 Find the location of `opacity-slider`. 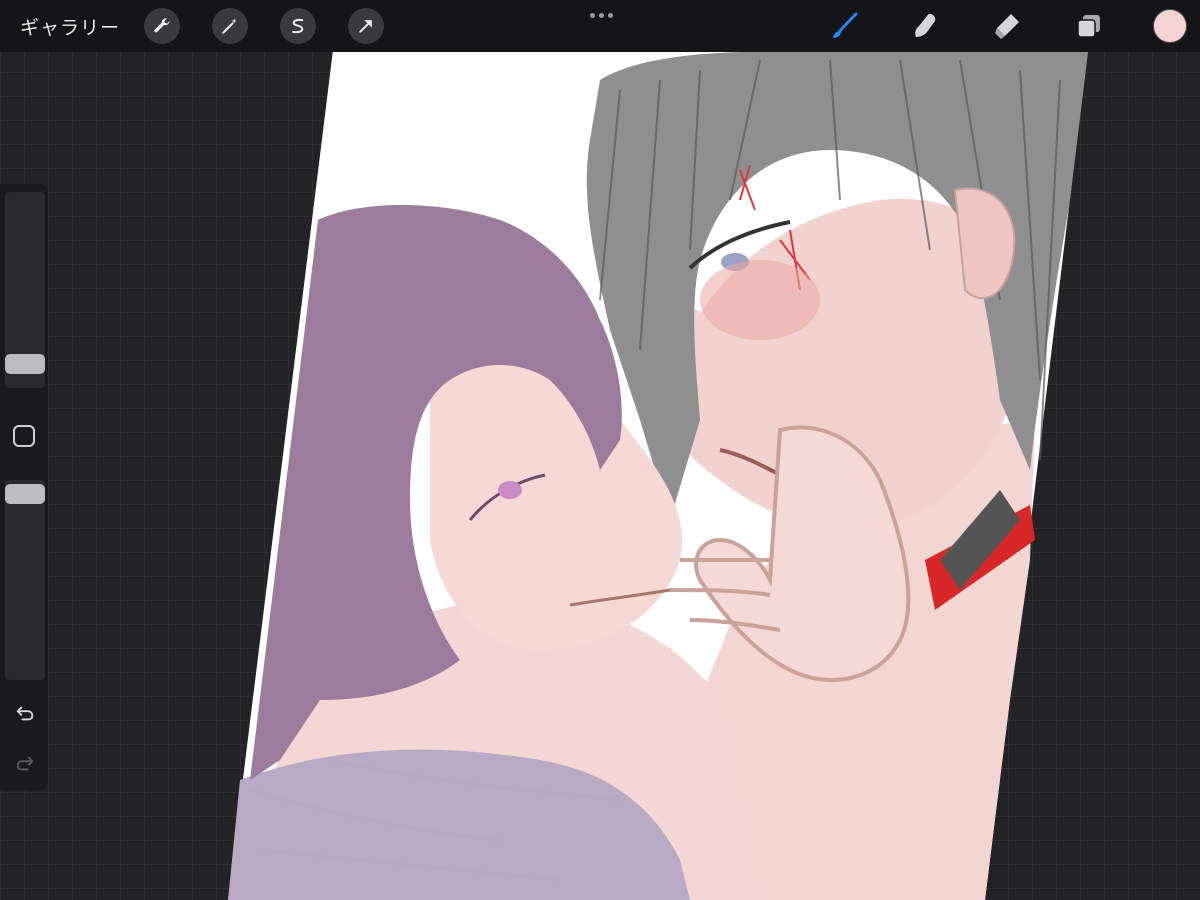

opacity-slider is located at coordinates (25, 580).